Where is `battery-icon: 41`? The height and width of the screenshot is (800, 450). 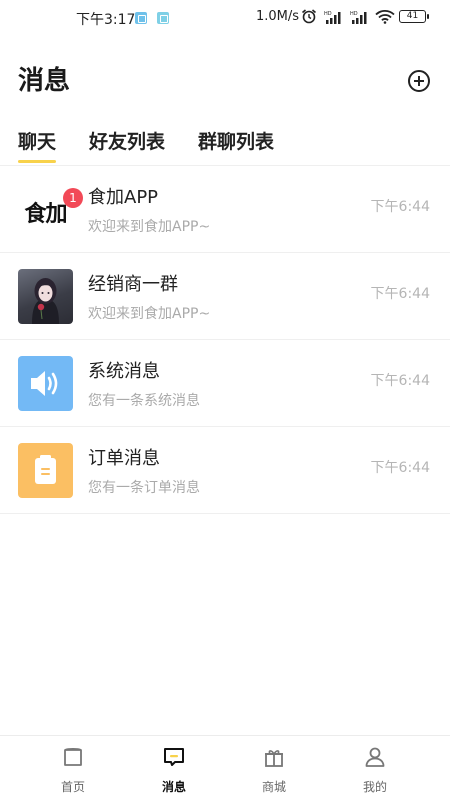
battery-icon: 41 is located at coordinates (414, 16).